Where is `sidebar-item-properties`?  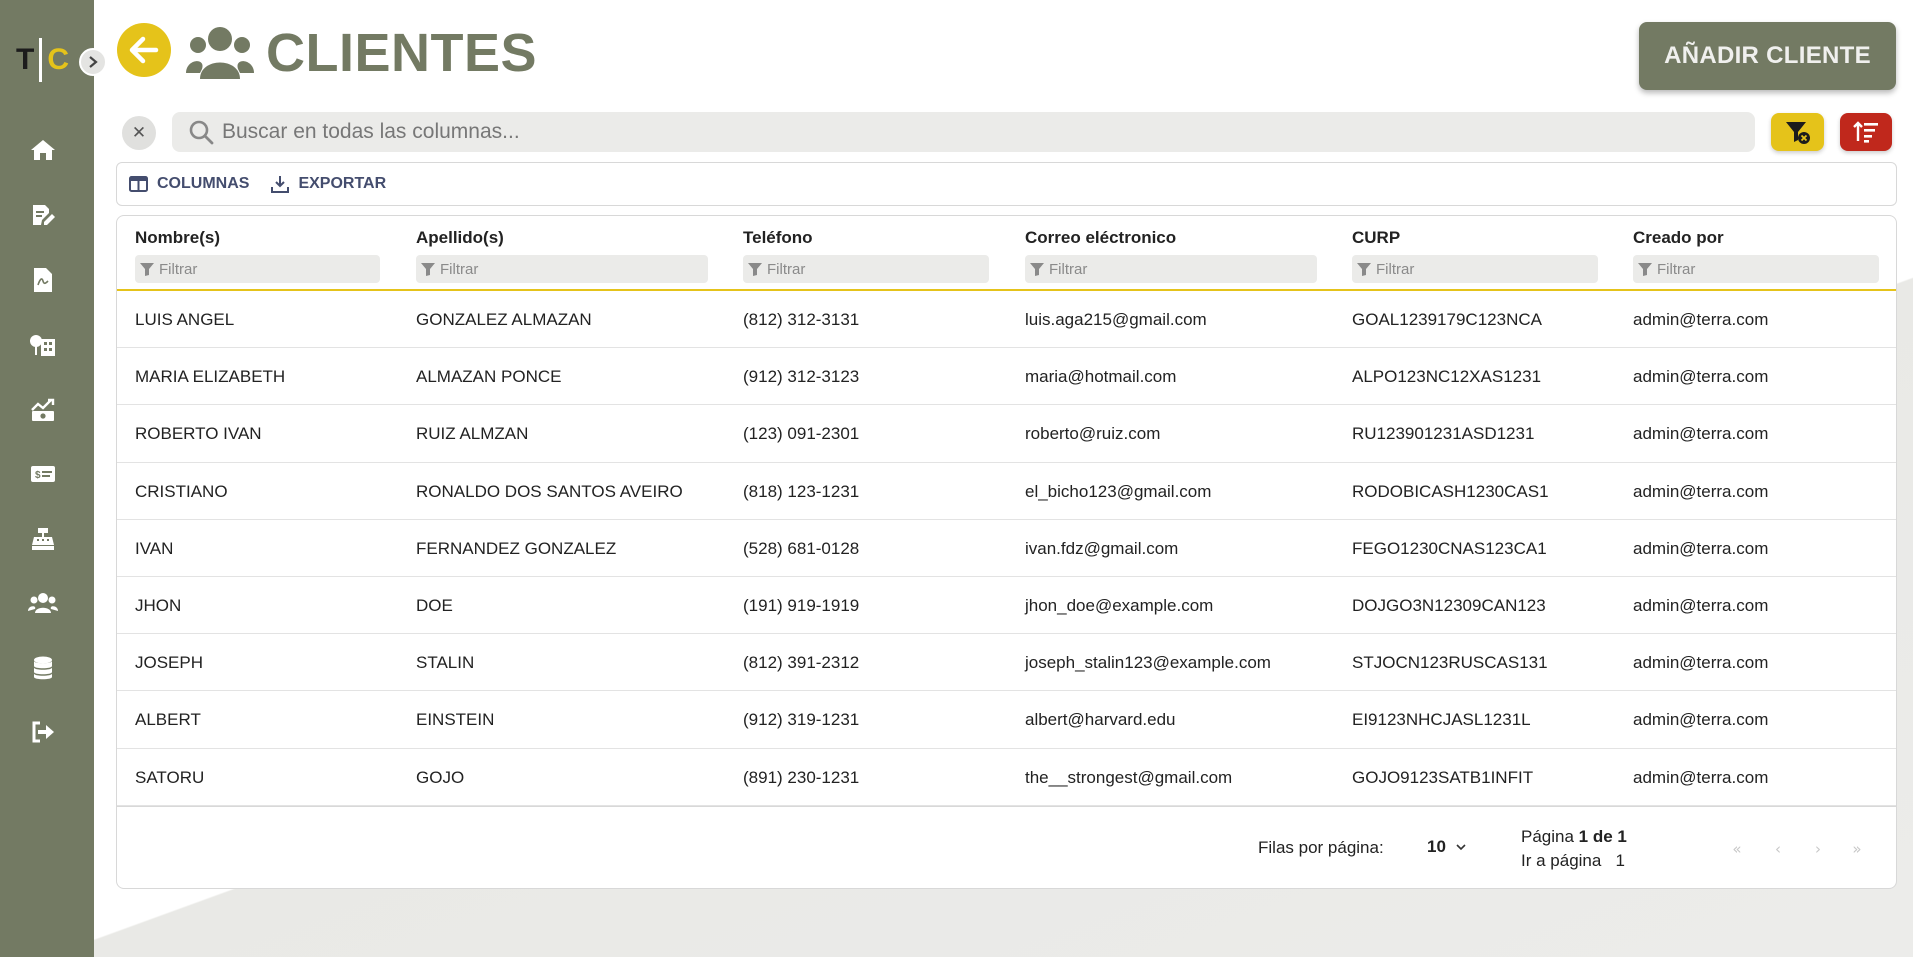 sidebar-item-properties is located at coordinates (43, 345).